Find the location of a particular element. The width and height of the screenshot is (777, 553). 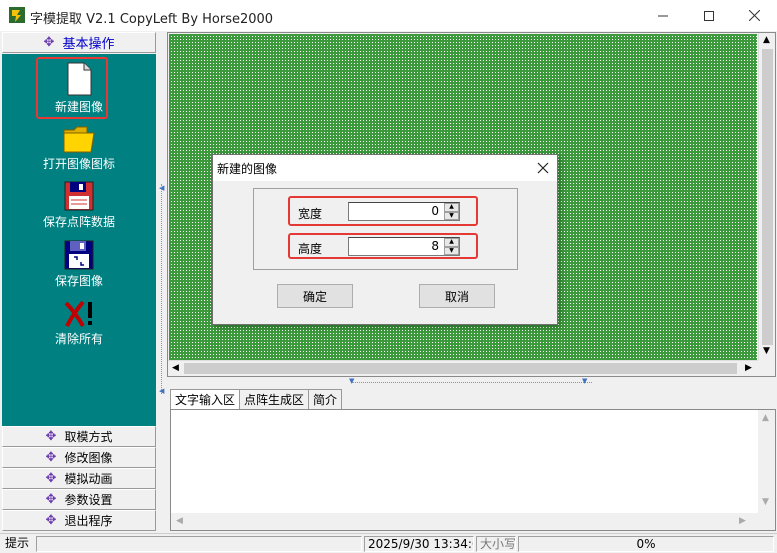

dialog-title-bar: 新建的图像 is located at coordinates (385, 168).